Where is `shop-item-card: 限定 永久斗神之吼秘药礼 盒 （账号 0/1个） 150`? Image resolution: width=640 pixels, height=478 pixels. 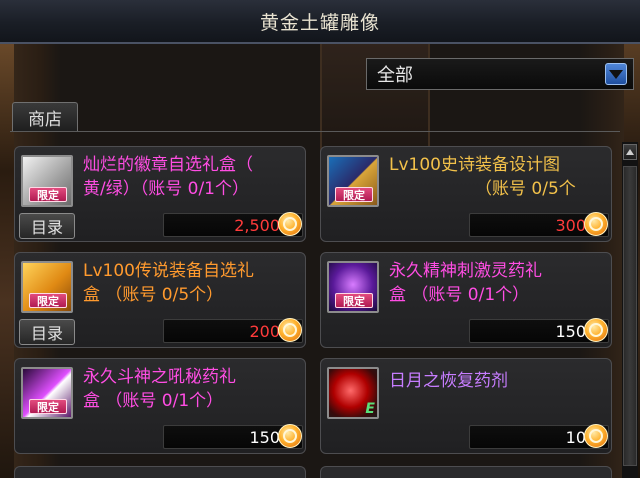
shop-item-card: 限定 永久斗神之吼秘药礼 盒 （账号 0/1个） 150 is located at coordinates (160, 406).